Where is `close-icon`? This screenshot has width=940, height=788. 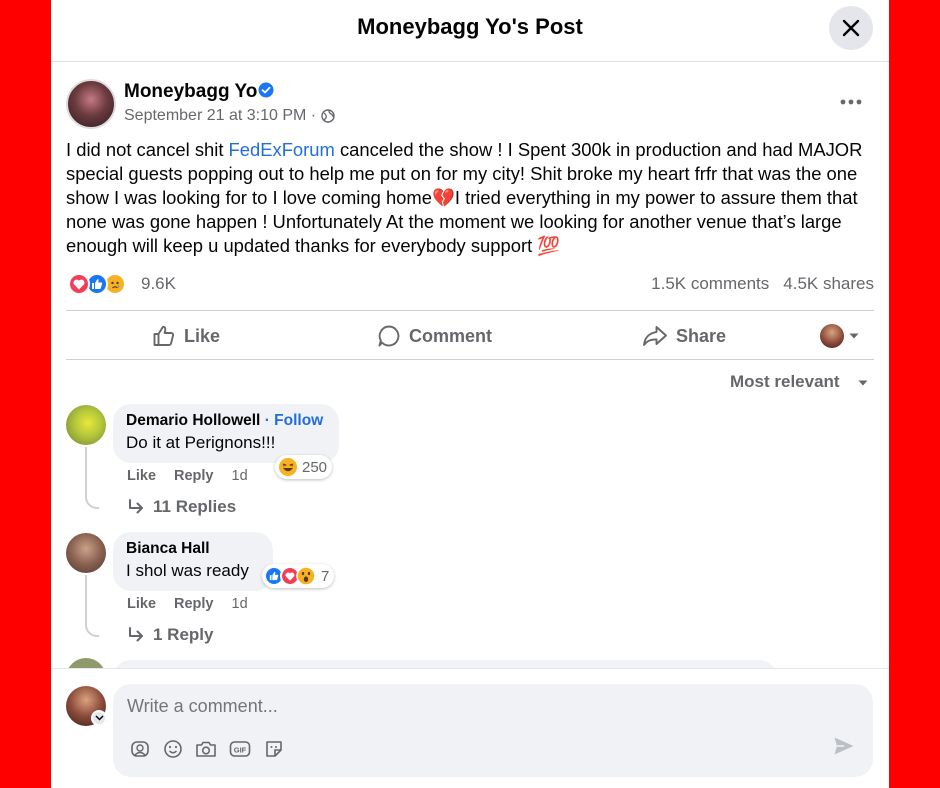
close-icon is located at coordinates (851, 28).